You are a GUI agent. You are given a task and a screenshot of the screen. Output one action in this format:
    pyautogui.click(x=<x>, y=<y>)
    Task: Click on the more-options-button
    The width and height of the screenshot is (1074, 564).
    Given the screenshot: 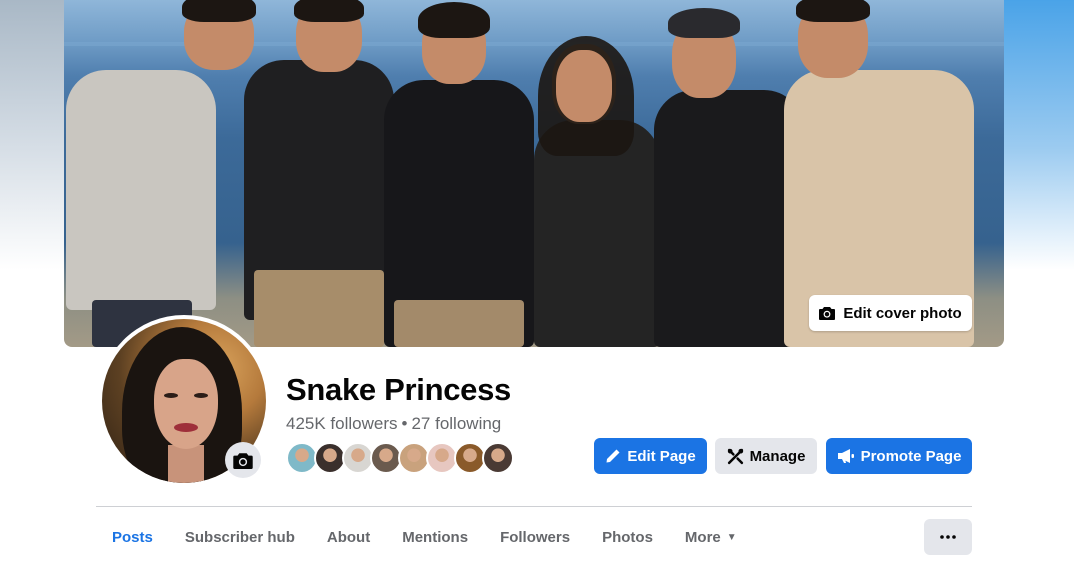 What is the action you would take?
    pyautogui.click(x=948, y=537)
    